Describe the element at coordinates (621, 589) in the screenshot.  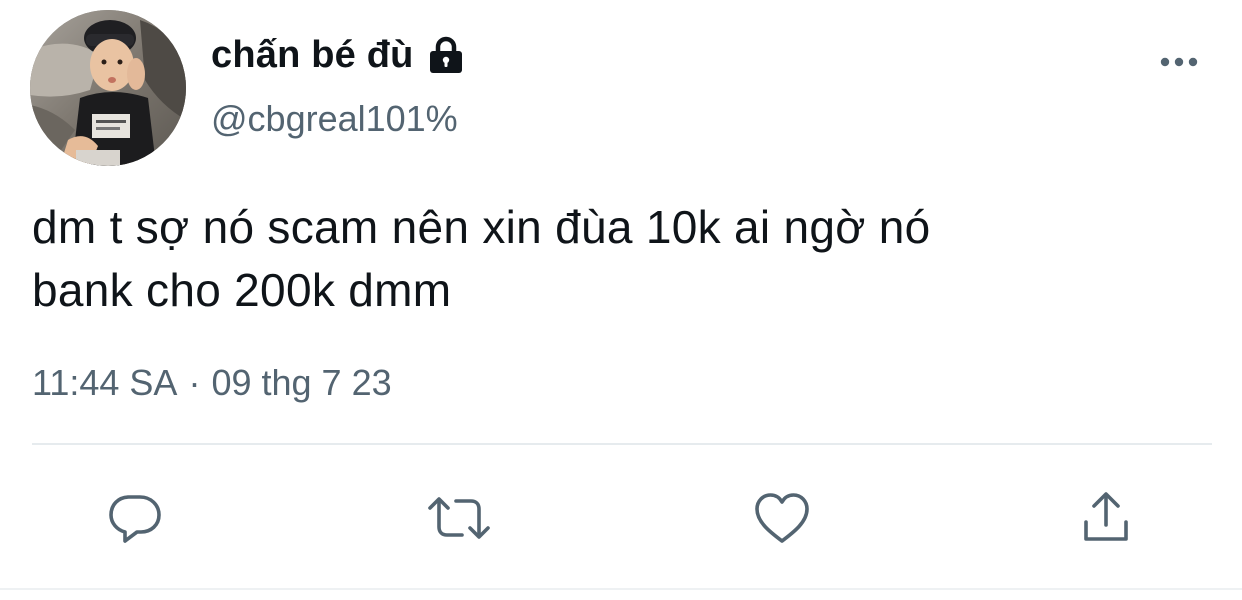
I see `bottom-divider` at that location.